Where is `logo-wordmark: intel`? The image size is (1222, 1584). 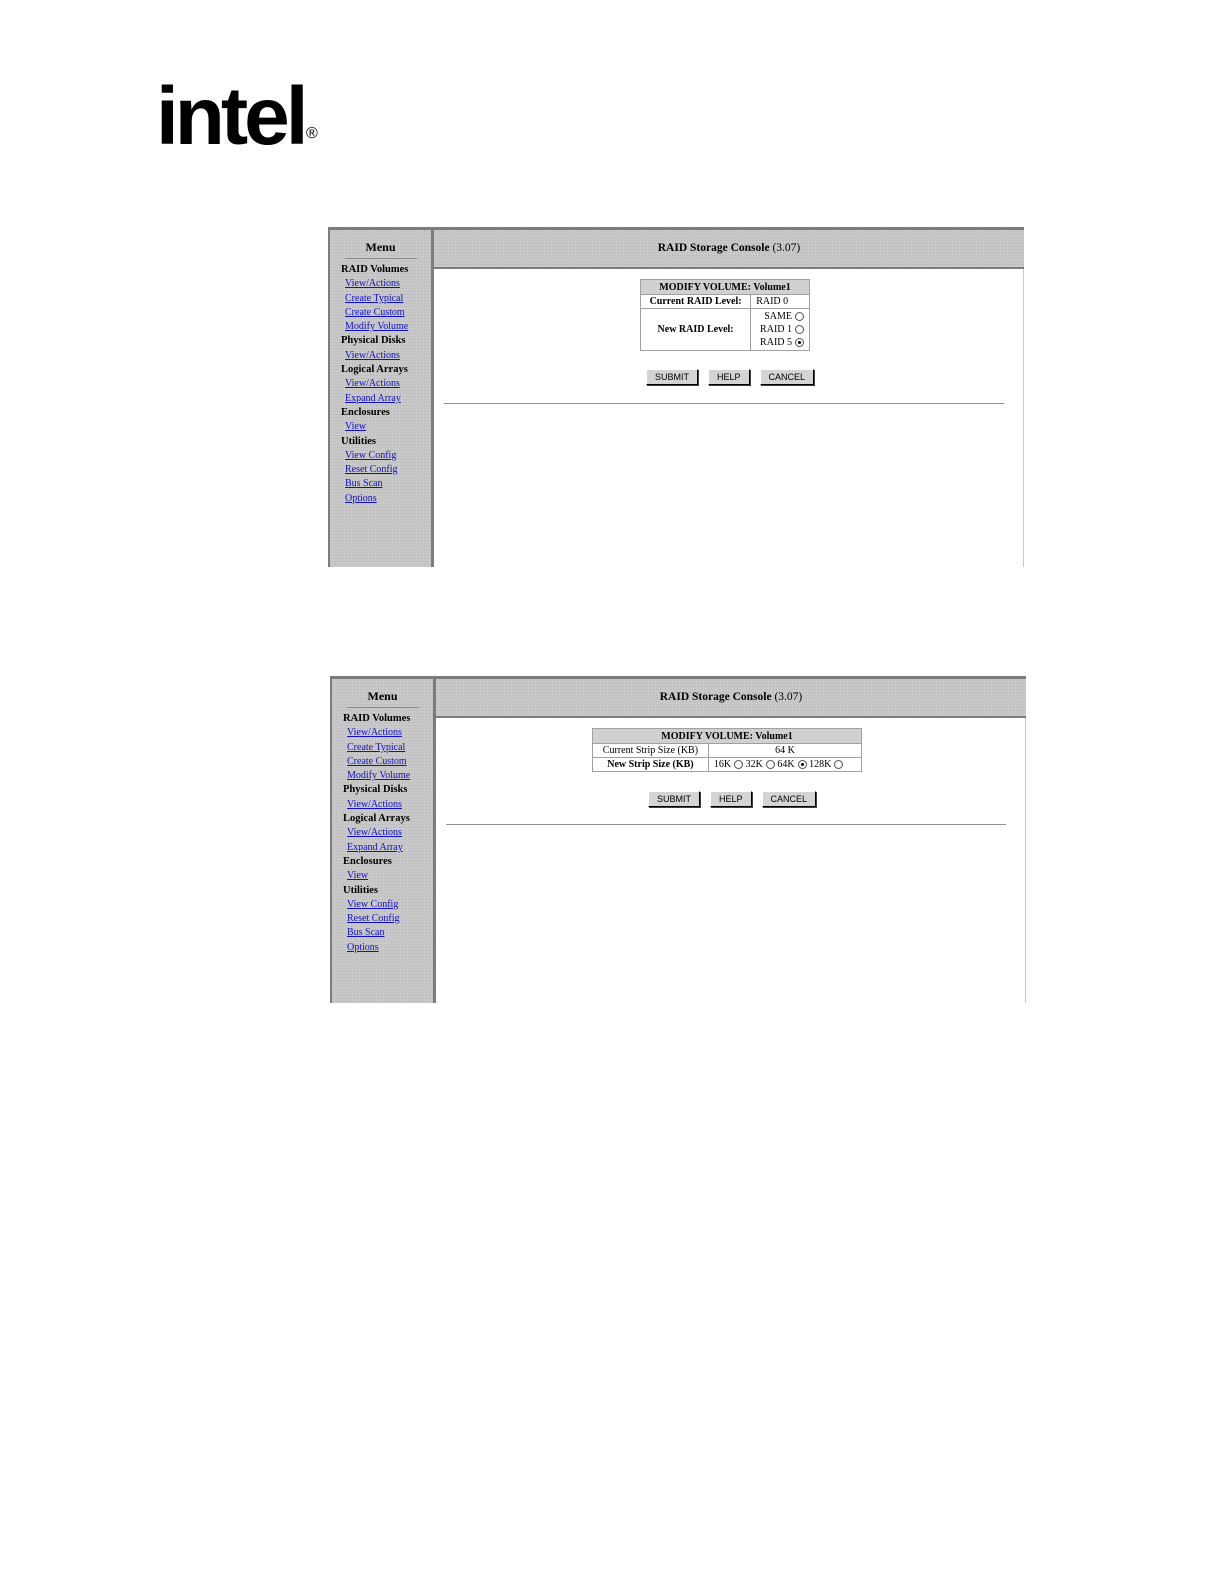
logo-wordmark: intel is located at coordinates (232, 116).